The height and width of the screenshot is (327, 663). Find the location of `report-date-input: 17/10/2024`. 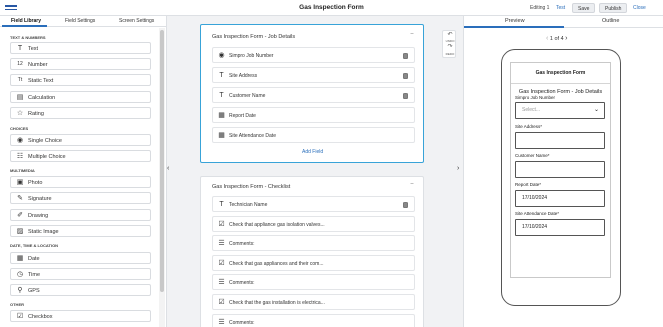

report-date-input: 17/10/2024 is located at coordinates (560, 198).